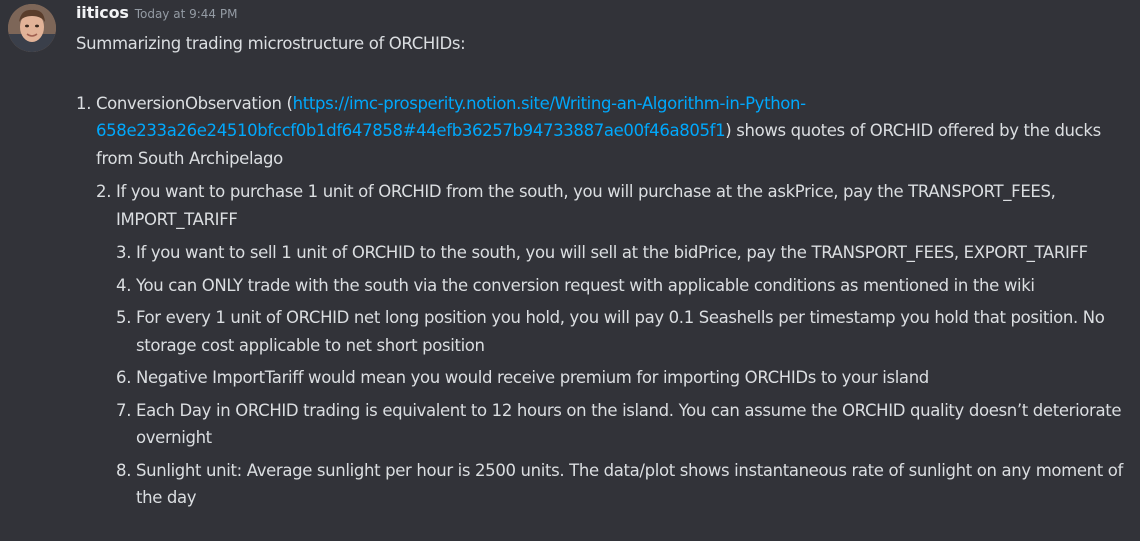 This screenshot has width=1140, height=541. What do you see at coordinates (194, 103) in the screenshot?
I see `item-text: ConversionObservation (` at bounding box center [194, 103].